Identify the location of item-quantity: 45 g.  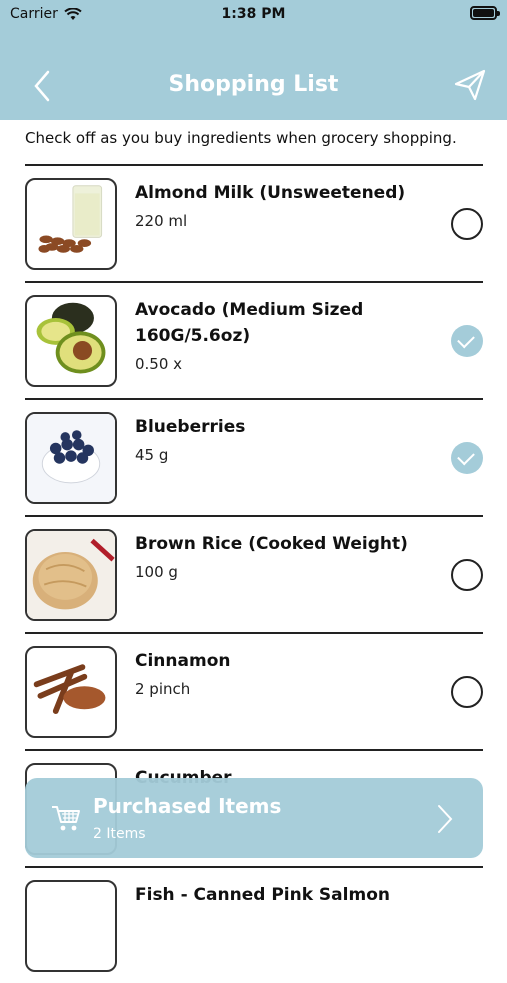
(152, 455).